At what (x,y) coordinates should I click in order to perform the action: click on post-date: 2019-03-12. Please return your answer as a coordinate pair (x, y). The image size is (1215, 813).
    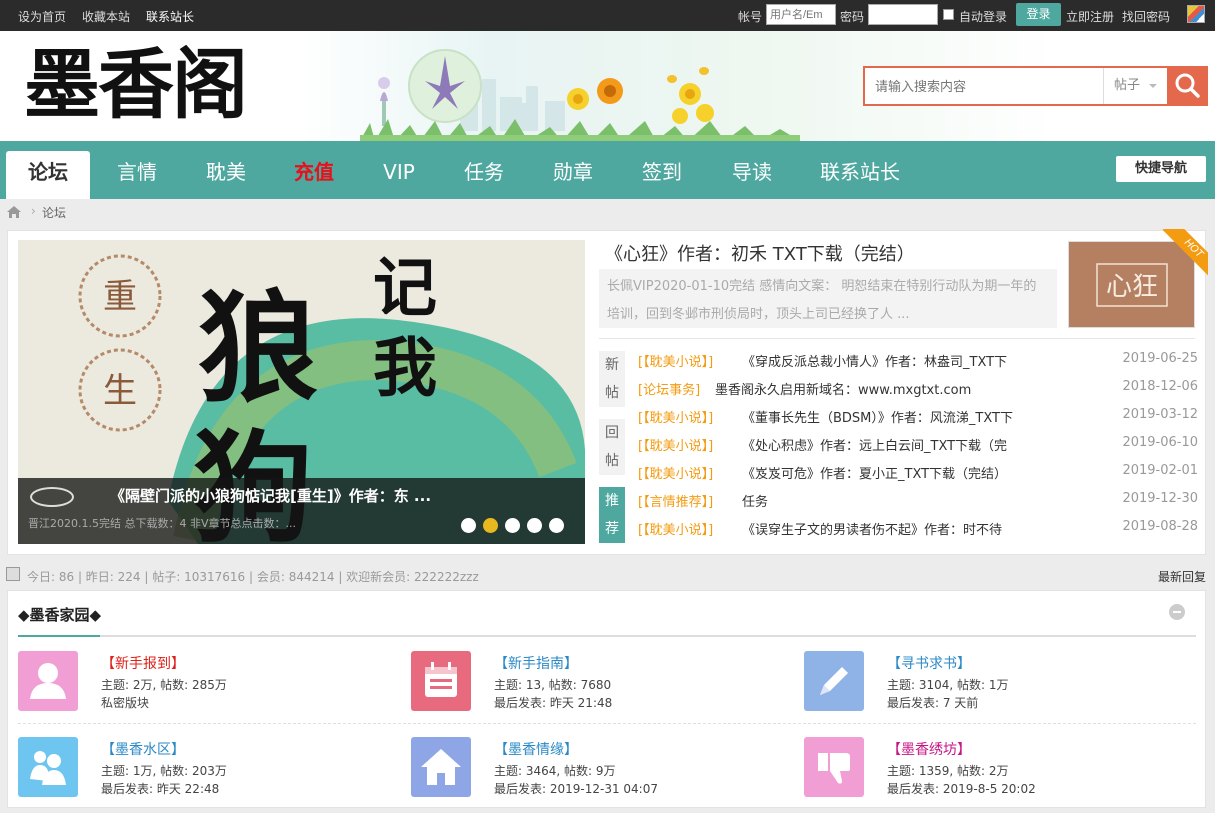
    Looking at the image, I should click on (1160, 414).